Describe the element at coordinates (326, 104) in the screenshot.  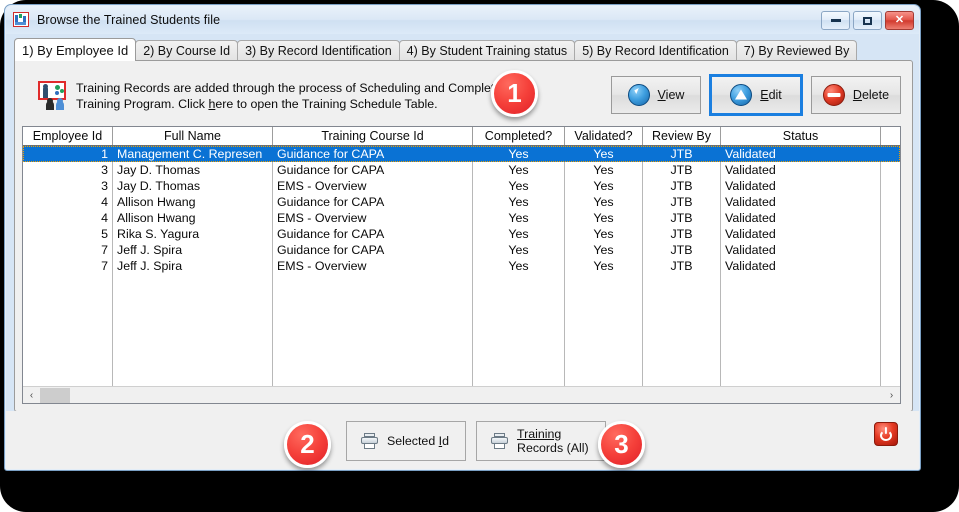
I see `info-line-2-post: ere to open the Training Schedule Table.` at that location.